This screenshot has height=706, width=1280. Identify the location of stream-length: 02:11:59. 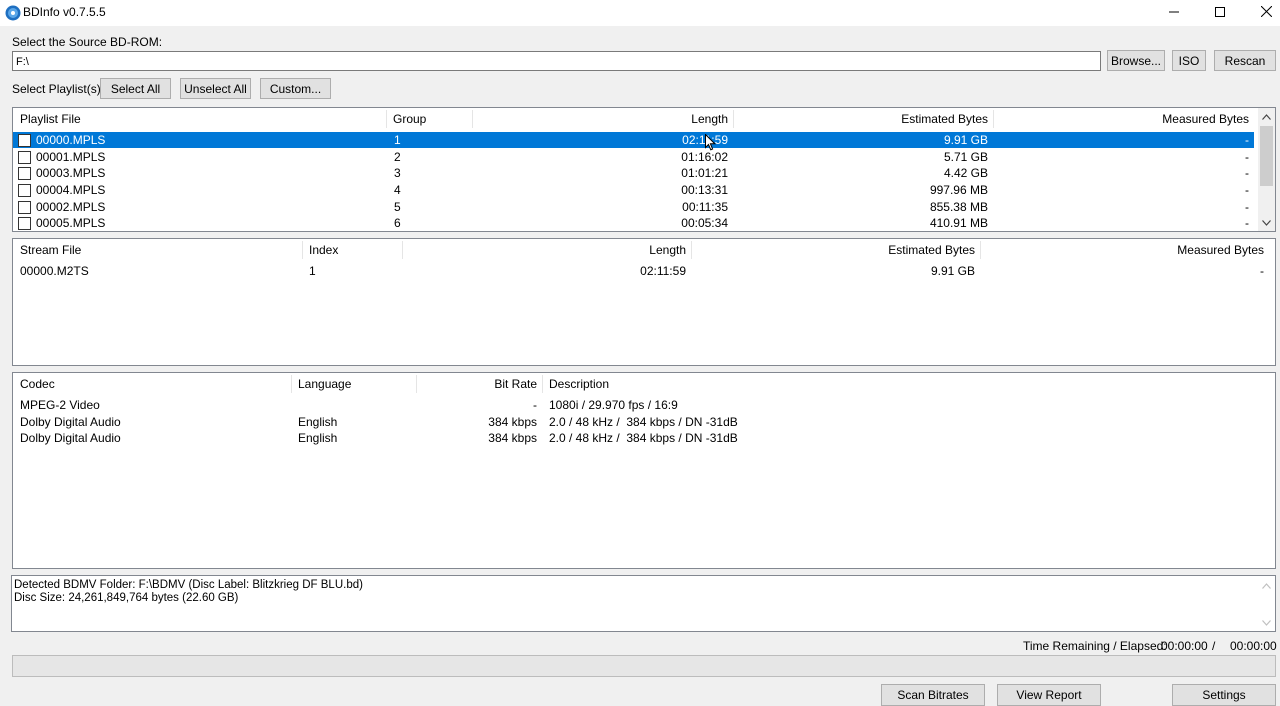
(663, 271).